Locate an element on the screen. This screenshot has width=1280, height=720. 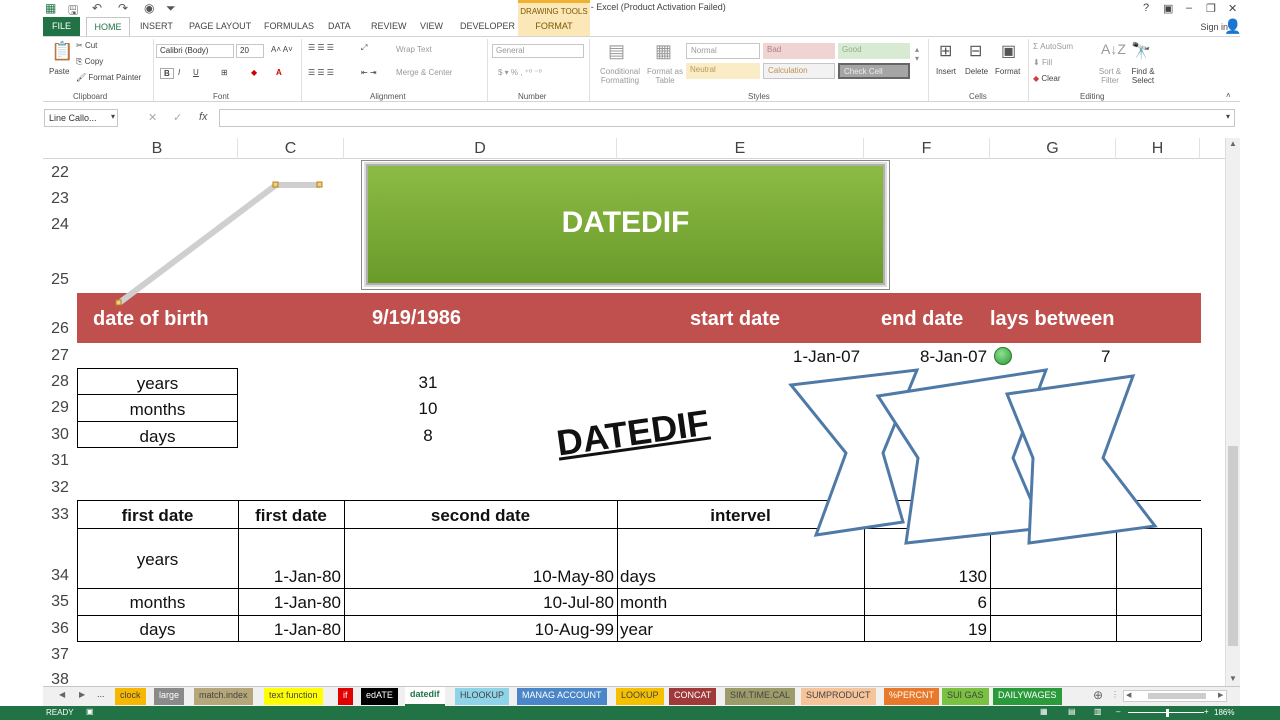
grow-font-icon: A˄ A˅ is located at coordinates (282, 49).